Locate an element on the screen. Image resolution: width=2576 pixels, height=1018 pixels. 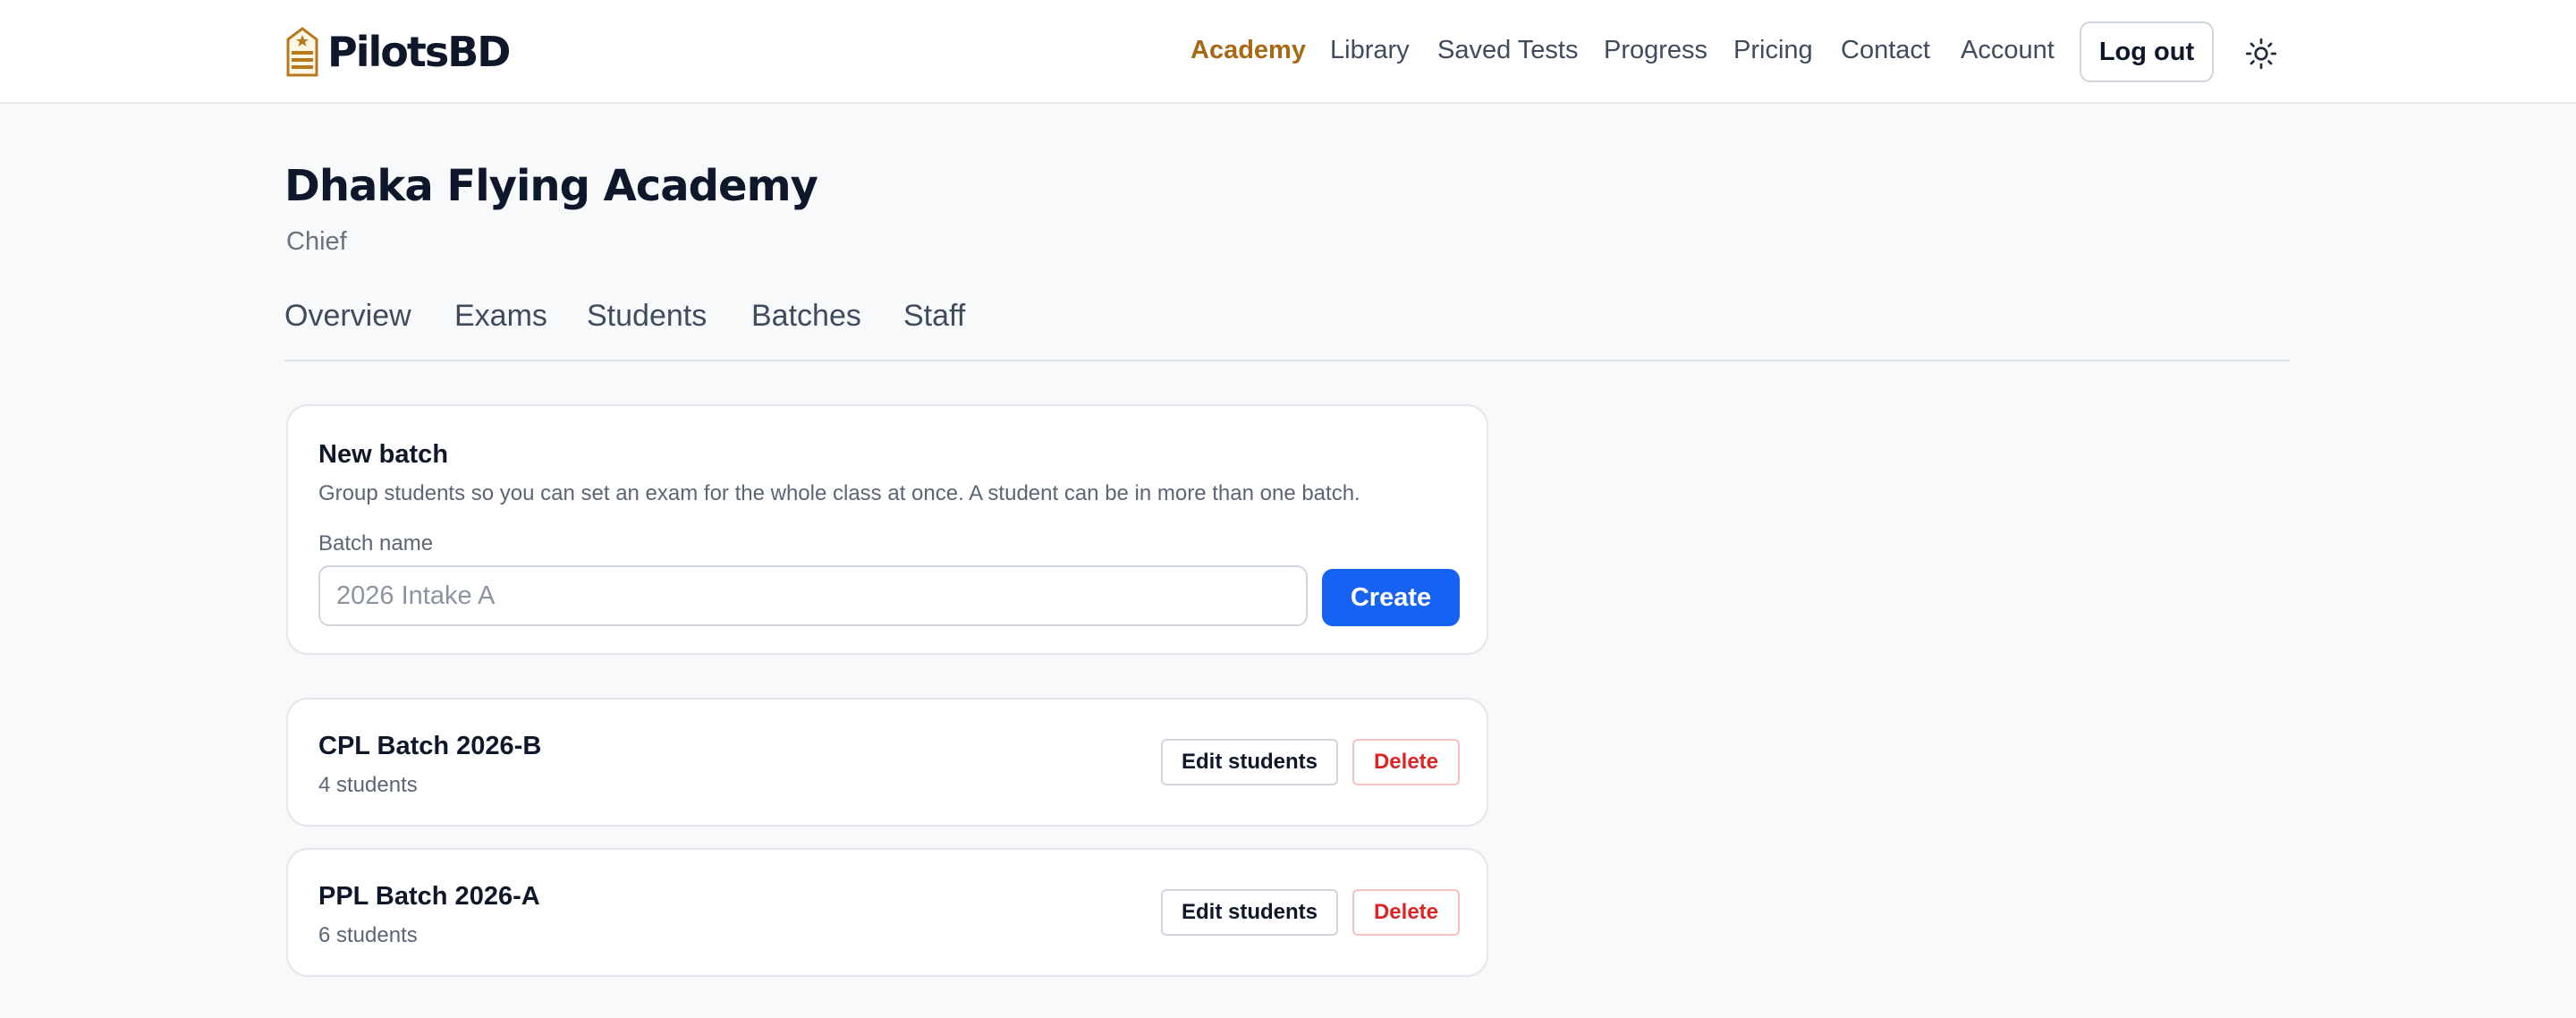
create-batch-button: Create is located at coordinates (1391, 597).